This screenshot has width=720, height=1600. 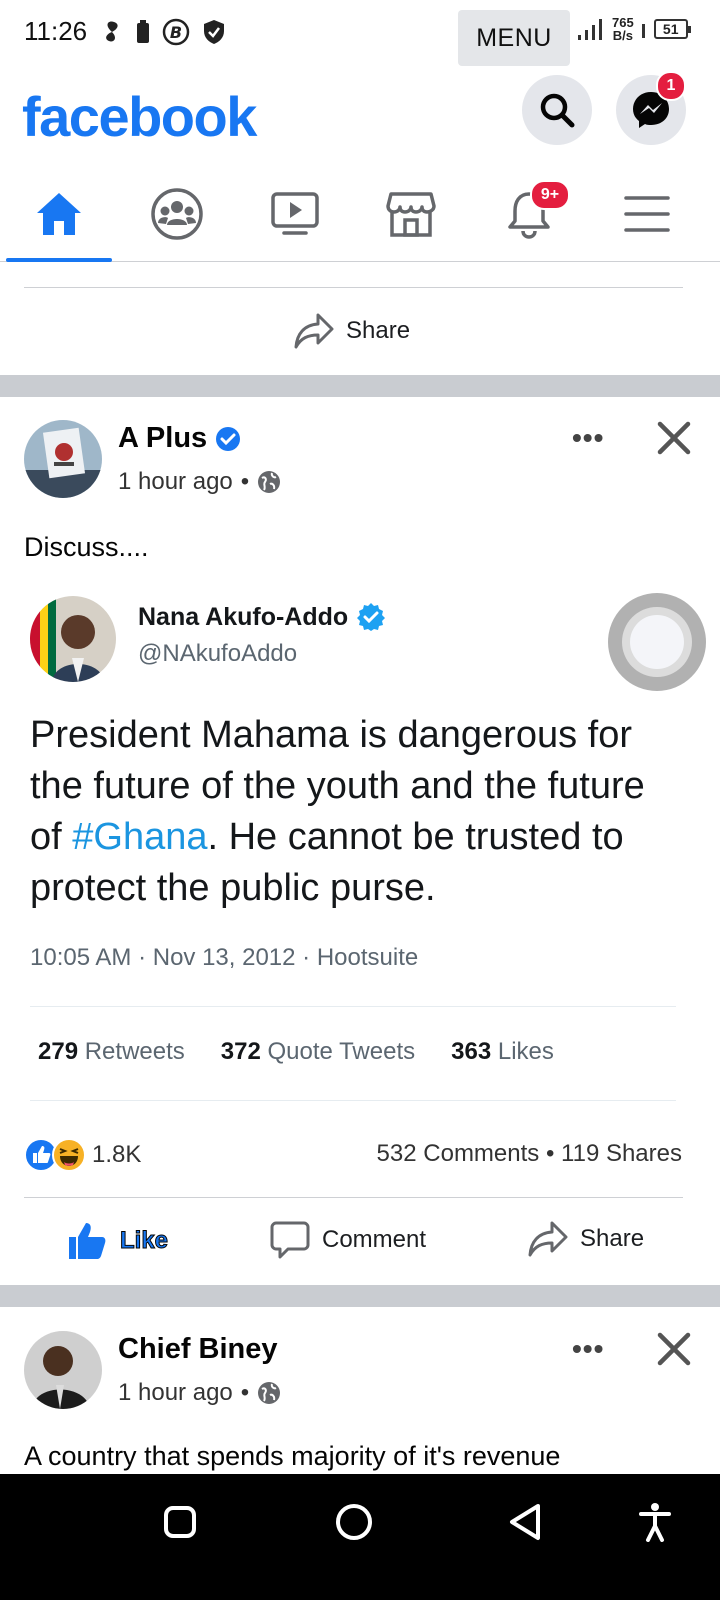 What do you see at coordinates (117, 1241) in the screenshot?
I see `like-button: Like` at bounding box center [117, 1241].